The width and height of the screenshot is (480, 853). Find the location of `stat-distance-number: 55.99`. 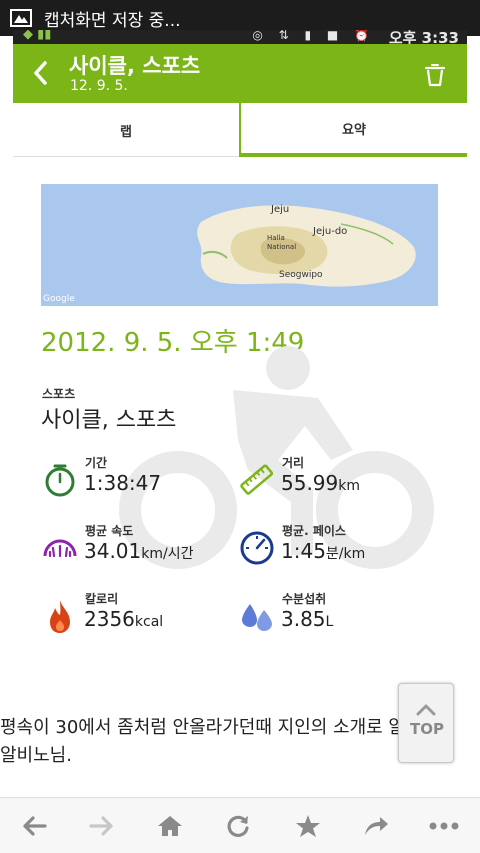

stat-distance-number: 55.99 is located at coordinates (310, 483).